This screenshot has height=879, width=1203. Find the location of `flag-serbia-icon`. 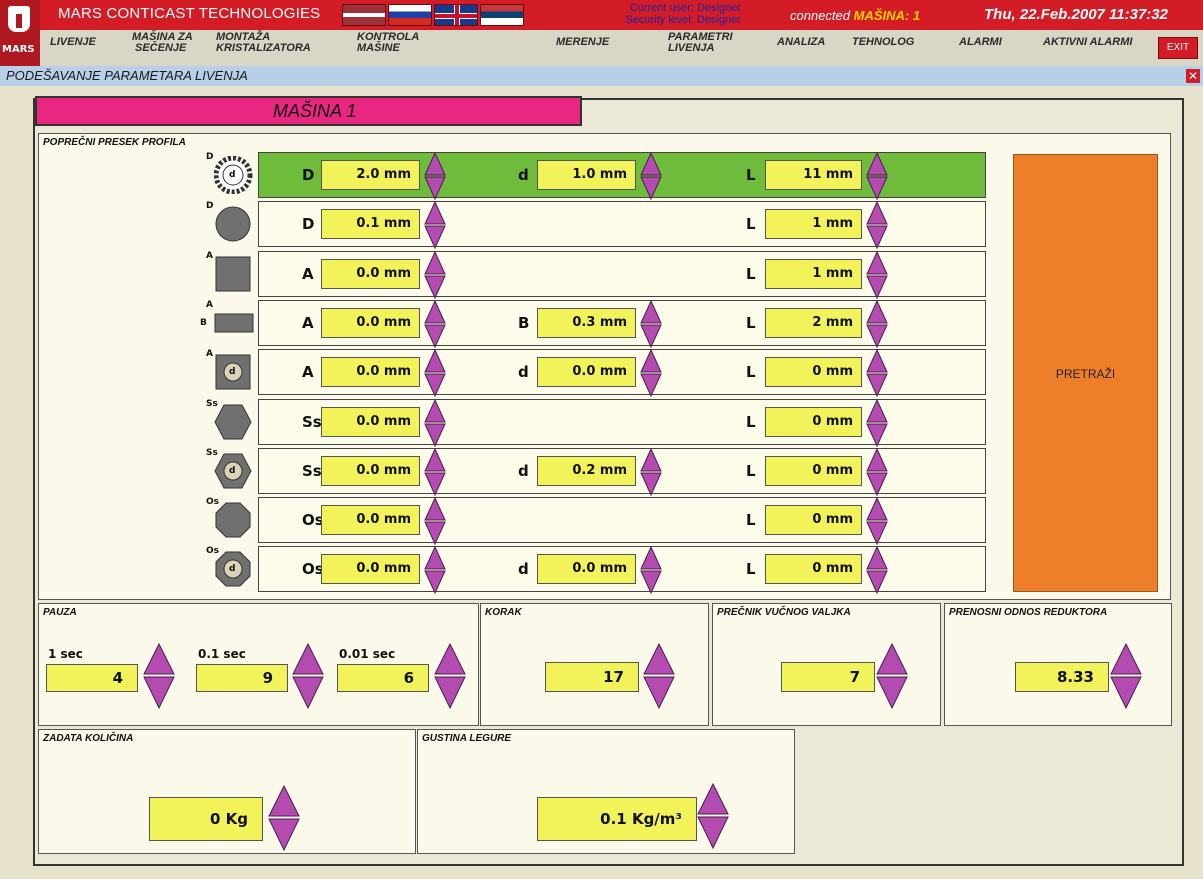

flag-serbia-icon is located at coordinates (502, 15).